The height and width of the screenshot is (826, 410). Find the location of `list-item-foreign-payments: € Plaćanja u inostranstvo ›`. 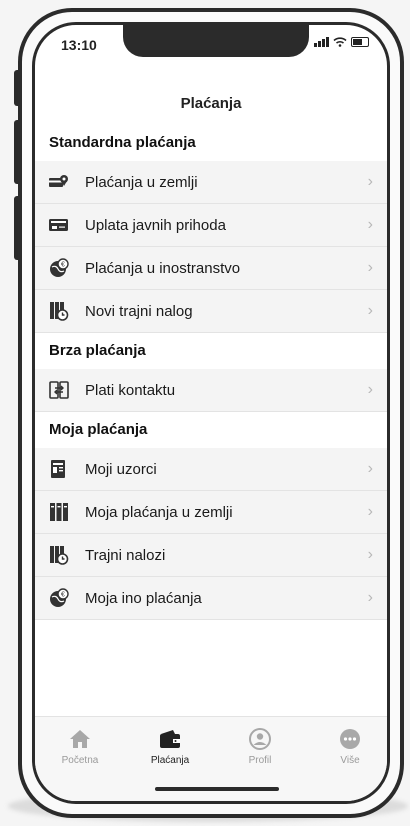

list-item-foreign-payments: € Plaćanja u inostranstvo › is located at coordinates (211, 268).